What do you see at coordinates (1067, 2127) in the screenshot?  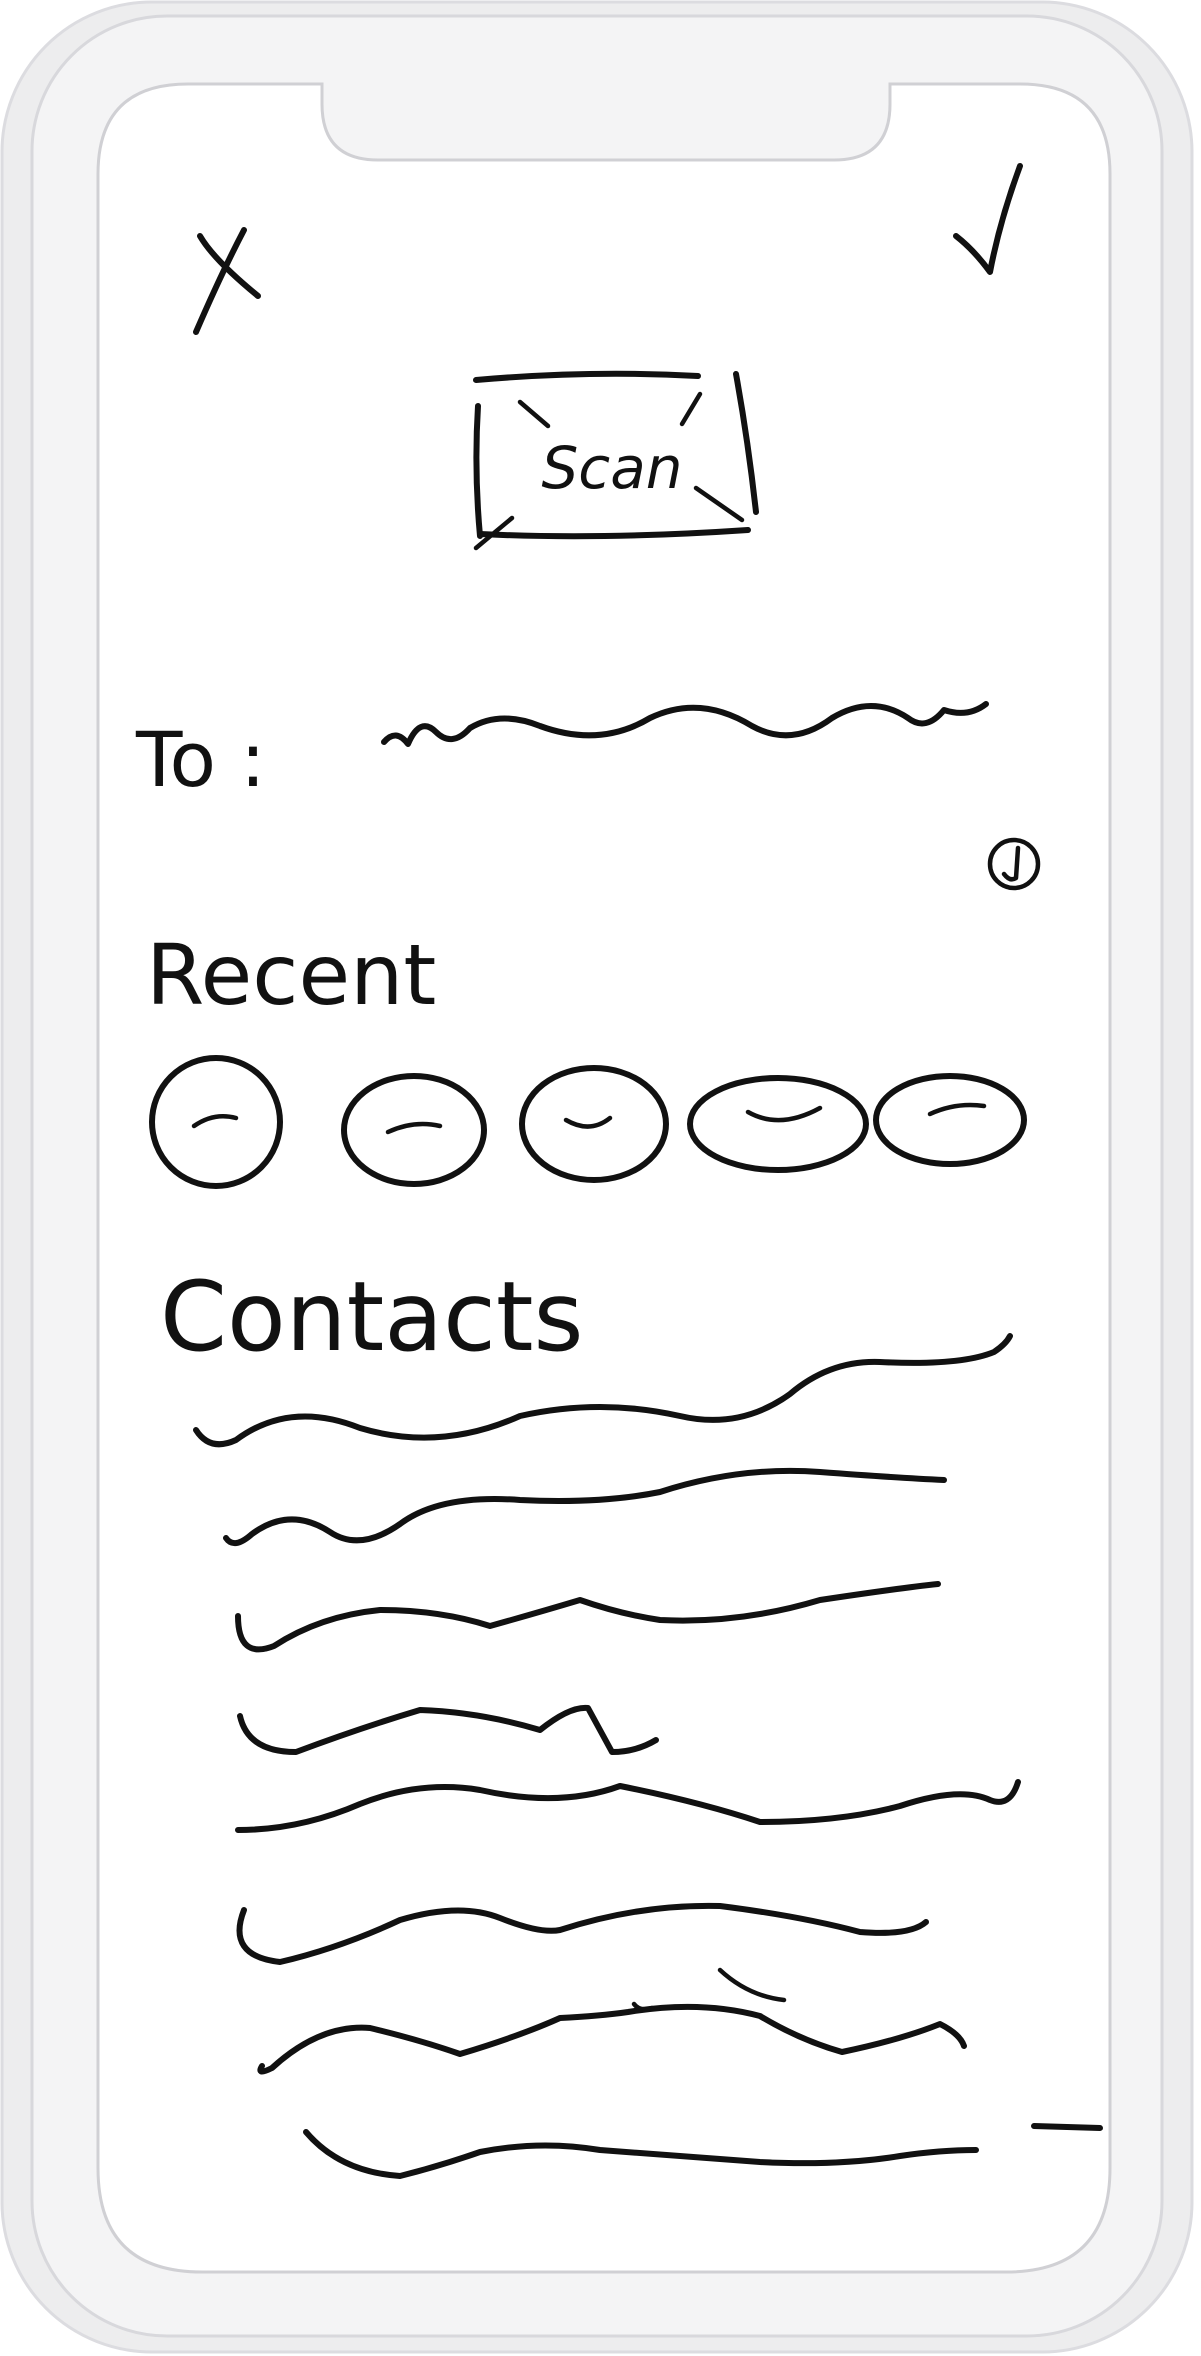 I see `dash-icon` at bounding box center [1067, 2127].